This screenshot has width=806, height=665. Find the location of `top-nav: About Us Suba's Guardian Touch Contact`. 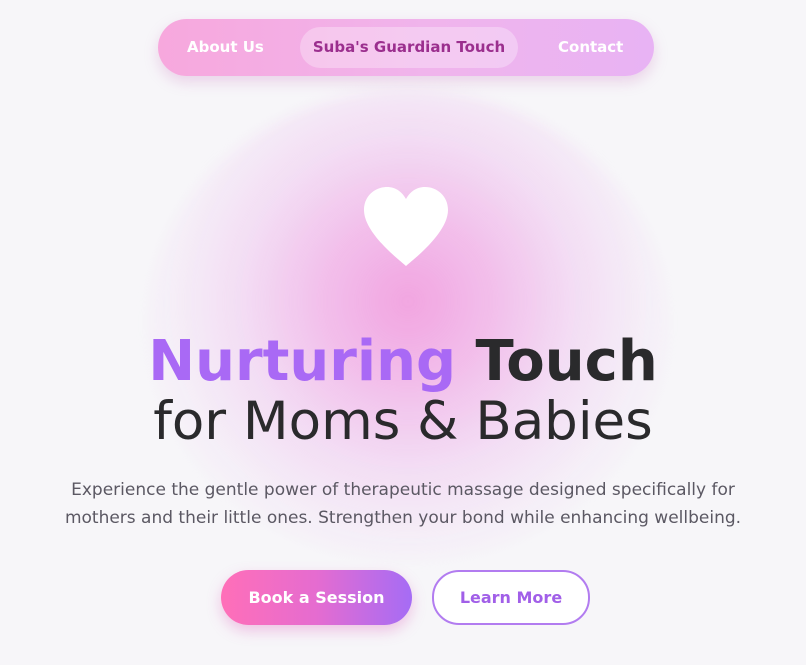

top-nav: About Us Suba's Guardian Touch Contact is located at coordinates (406, 47).